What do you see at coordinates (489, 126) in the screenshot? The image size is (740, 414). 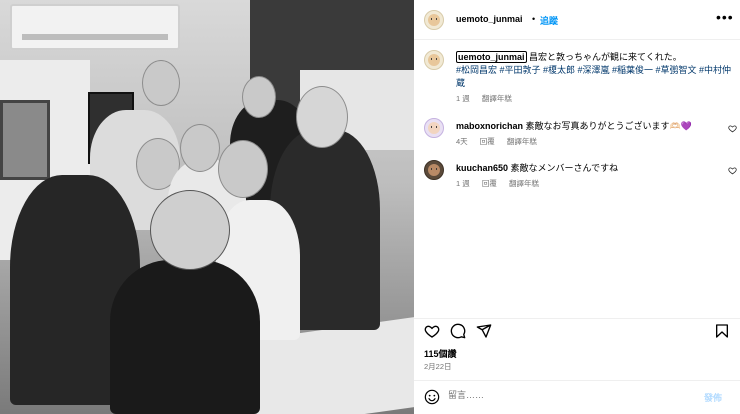 I see `comment-username: maboxnorichan` at bounding box center [489, 126].